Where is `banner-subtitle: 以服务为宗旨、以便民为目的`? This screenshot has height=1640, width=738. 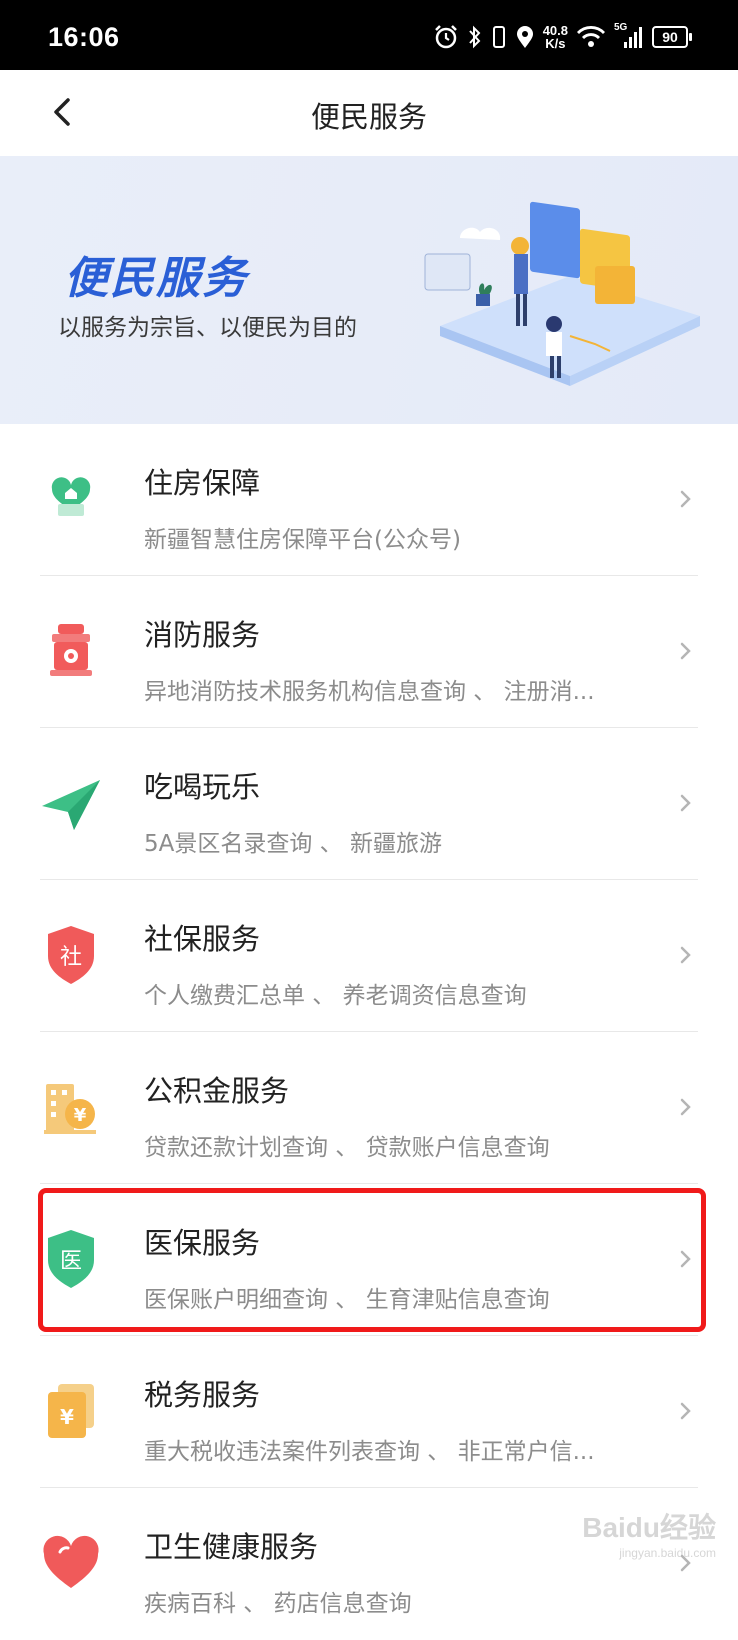 banner-subtitle: 以服务为宗旨、以便民为目的 is located at coordinates (207, 328).